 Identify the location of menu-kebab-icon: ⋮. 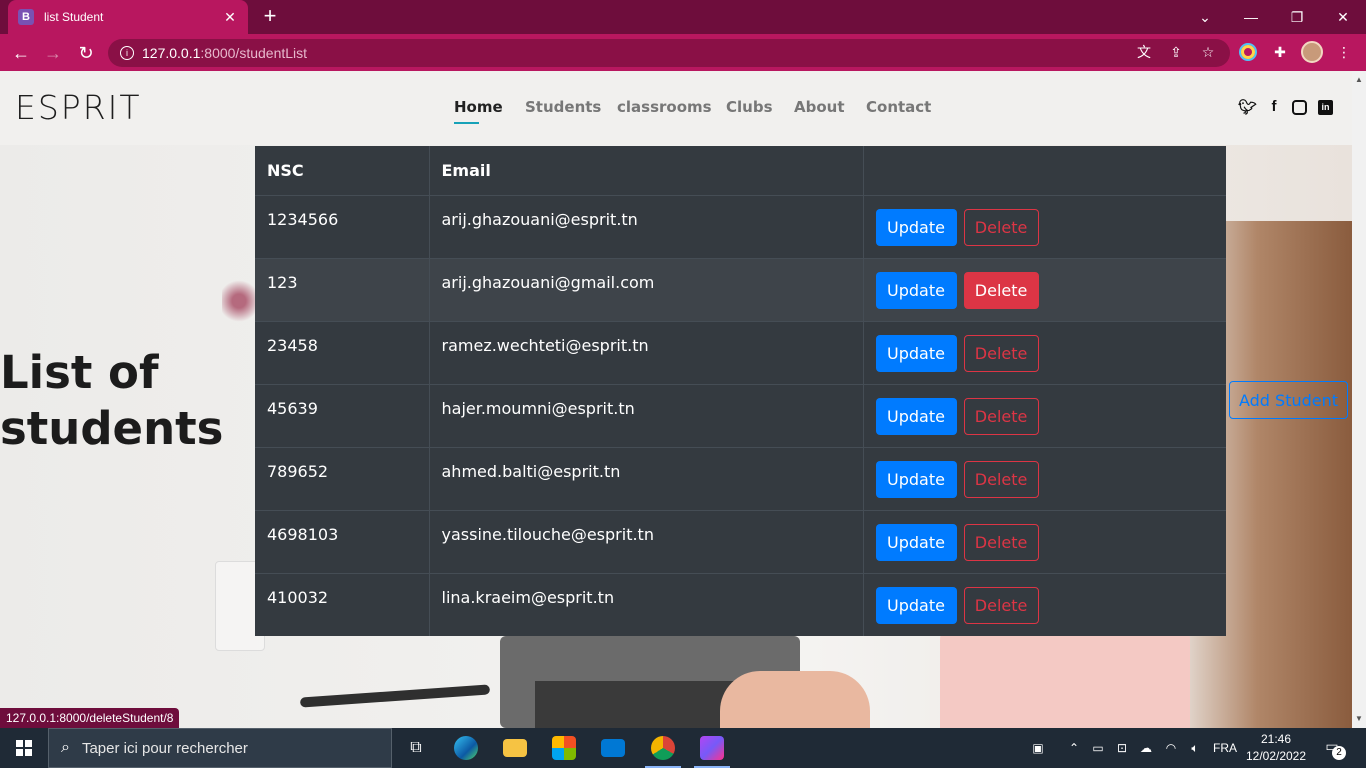
(1344, 52).